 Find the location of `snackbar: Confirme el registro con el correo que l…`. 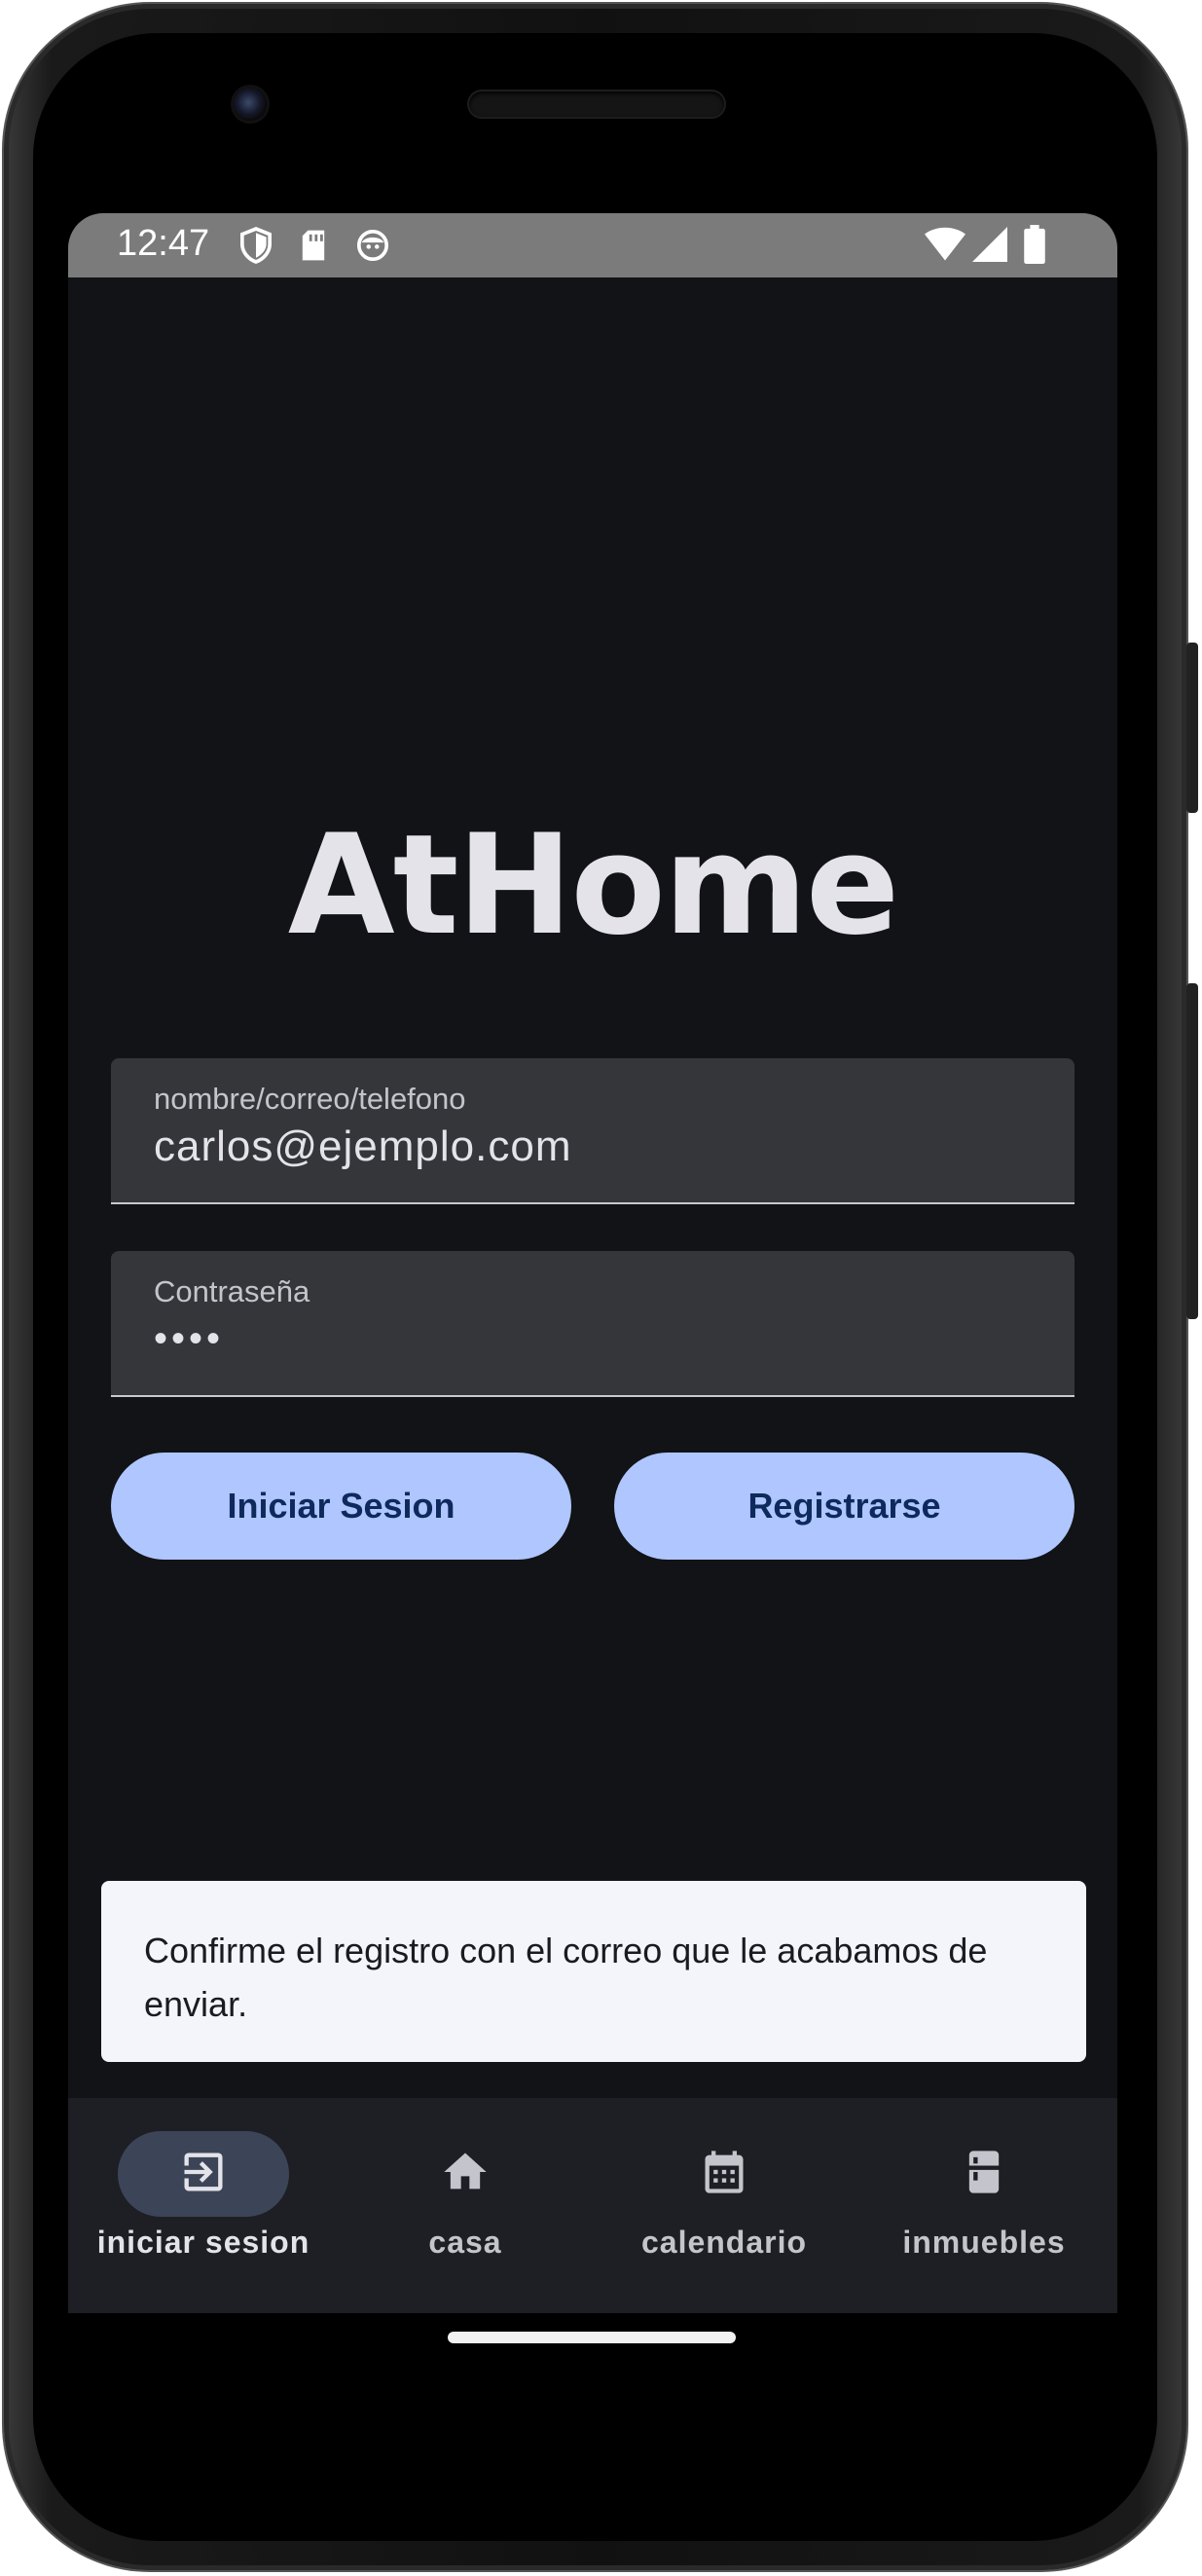

snackbar: Confirme el registro con el correo que l… is located at coordinates (593, 1971).